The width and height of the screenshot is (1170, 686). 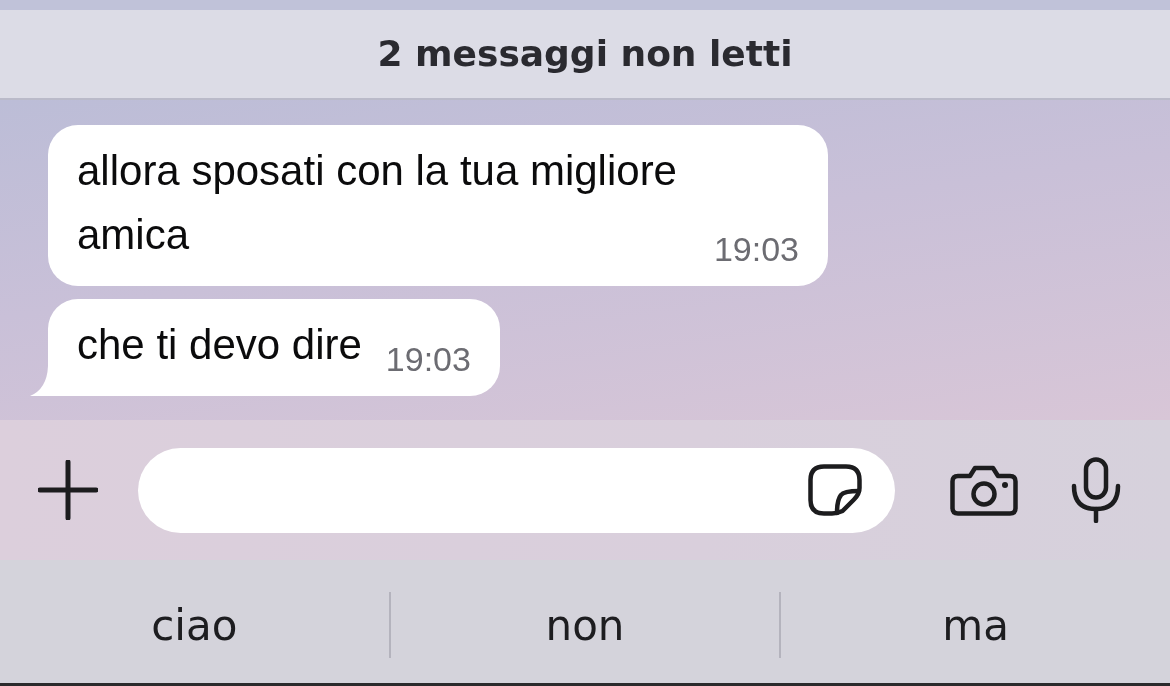 What do you see at coordinates (585, 54) in the screenshot?
I see `unread-count-text: 2 messaggi non letti` at bounding box center [585, 54].